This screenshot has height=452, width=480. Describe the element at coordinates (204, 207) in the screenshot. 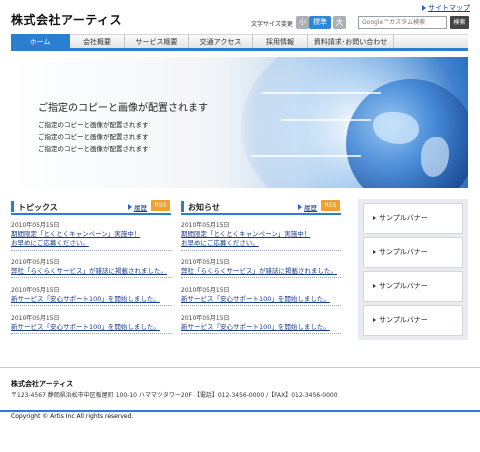

I see `news-title: お知らせ` at that location.